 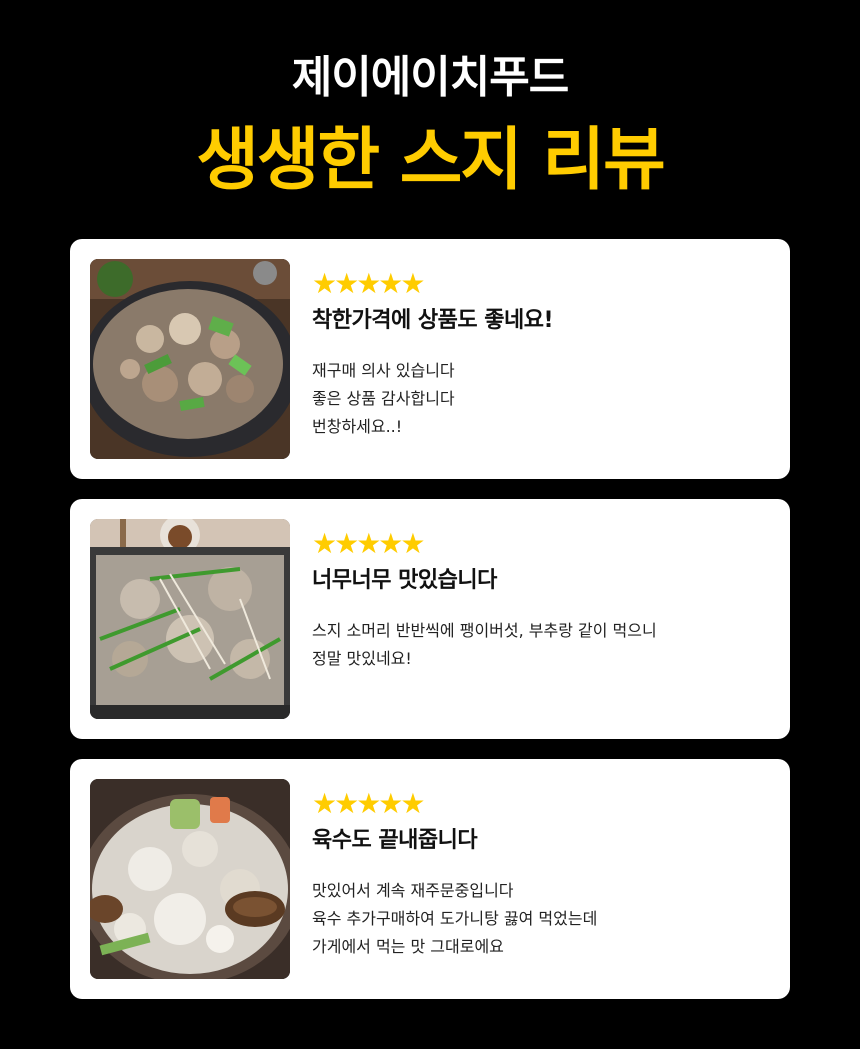 I want to click on review-title: 육수도 끝내줍니다, so click(x=395, y=840).